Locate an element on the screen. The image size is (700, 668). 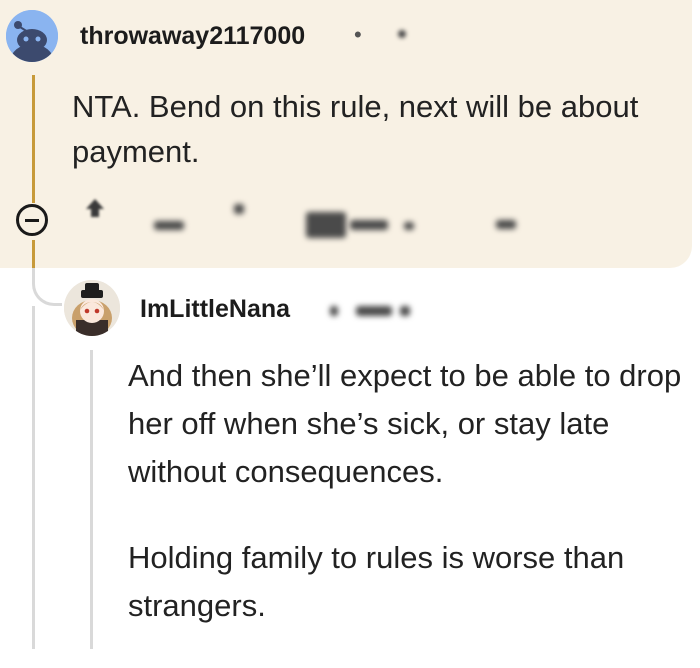
thread-connector is located at coordinates (47, 287).